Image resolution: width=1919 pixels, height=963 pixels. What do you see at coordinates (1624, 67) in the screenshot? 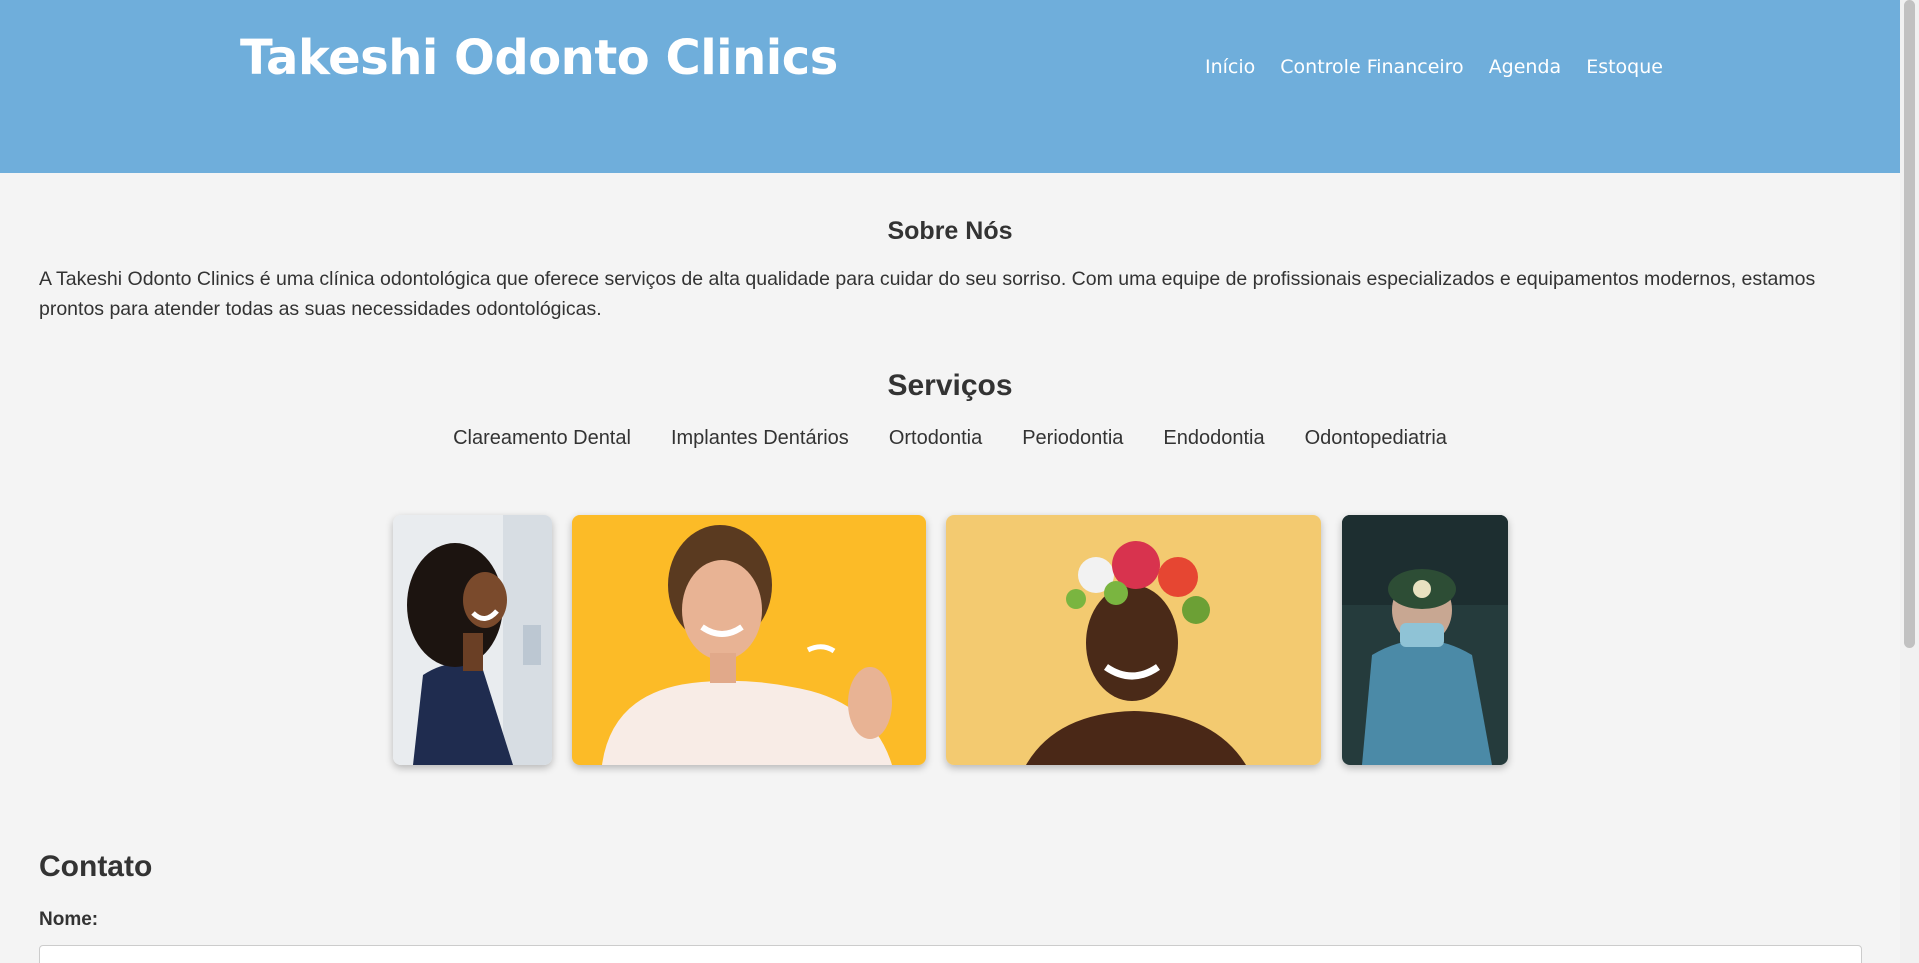
I see `nav-link-estoque: Estoque` at bounding box center [1624, 67].